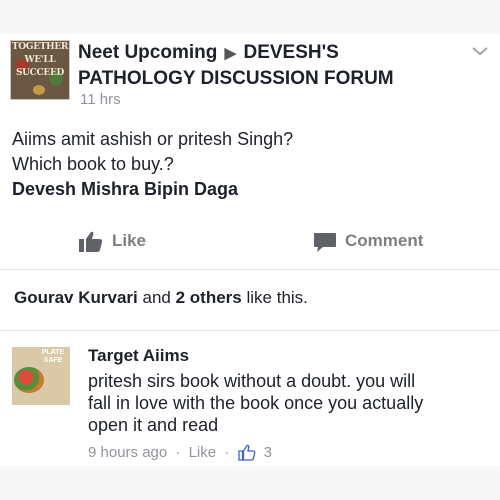 The width and height of the screenshot is (500, 500). What do you see at coordinates (138, 356) in the screenshot?
I see `commenter-name-link: Target Aiims` at bounding box center [138, 356].